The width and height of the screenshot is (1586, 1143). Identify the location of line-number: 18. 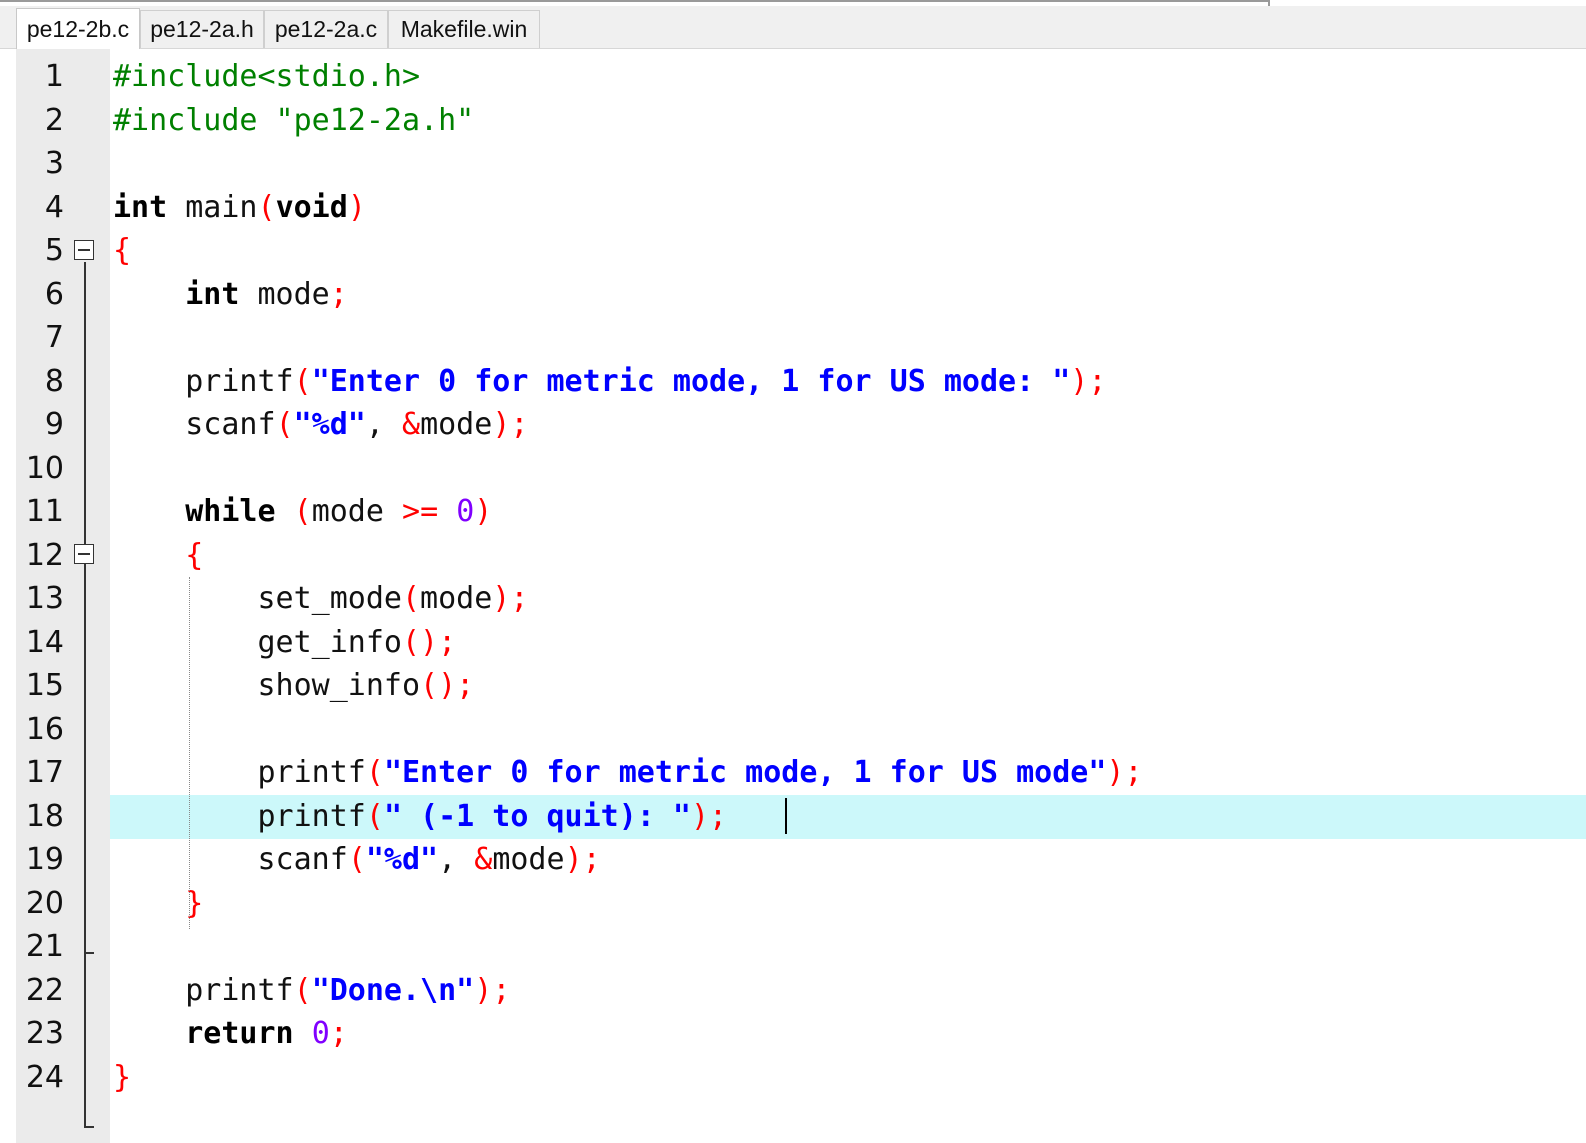
(44, 816).